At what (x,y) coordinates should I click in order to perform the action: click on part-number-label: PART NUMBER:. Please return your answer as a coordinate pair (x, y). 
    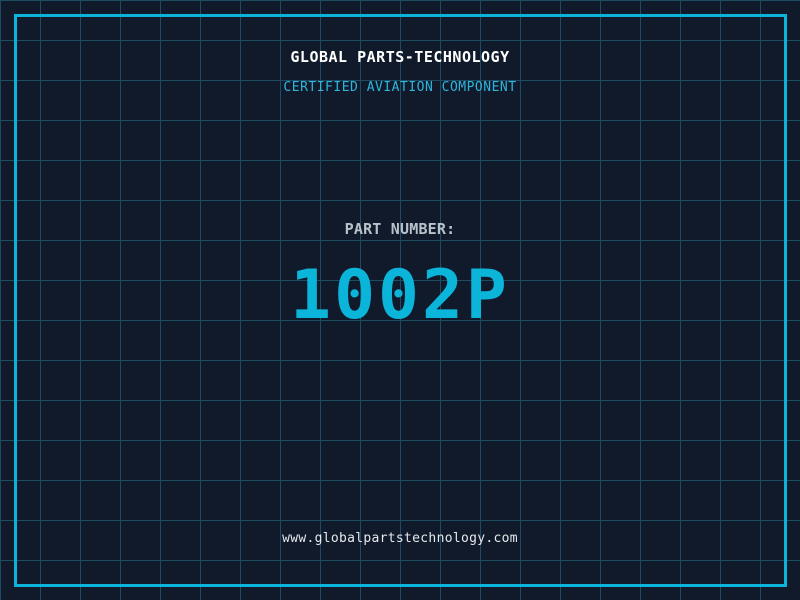
    Looking at the image, I should click on (400, 229).